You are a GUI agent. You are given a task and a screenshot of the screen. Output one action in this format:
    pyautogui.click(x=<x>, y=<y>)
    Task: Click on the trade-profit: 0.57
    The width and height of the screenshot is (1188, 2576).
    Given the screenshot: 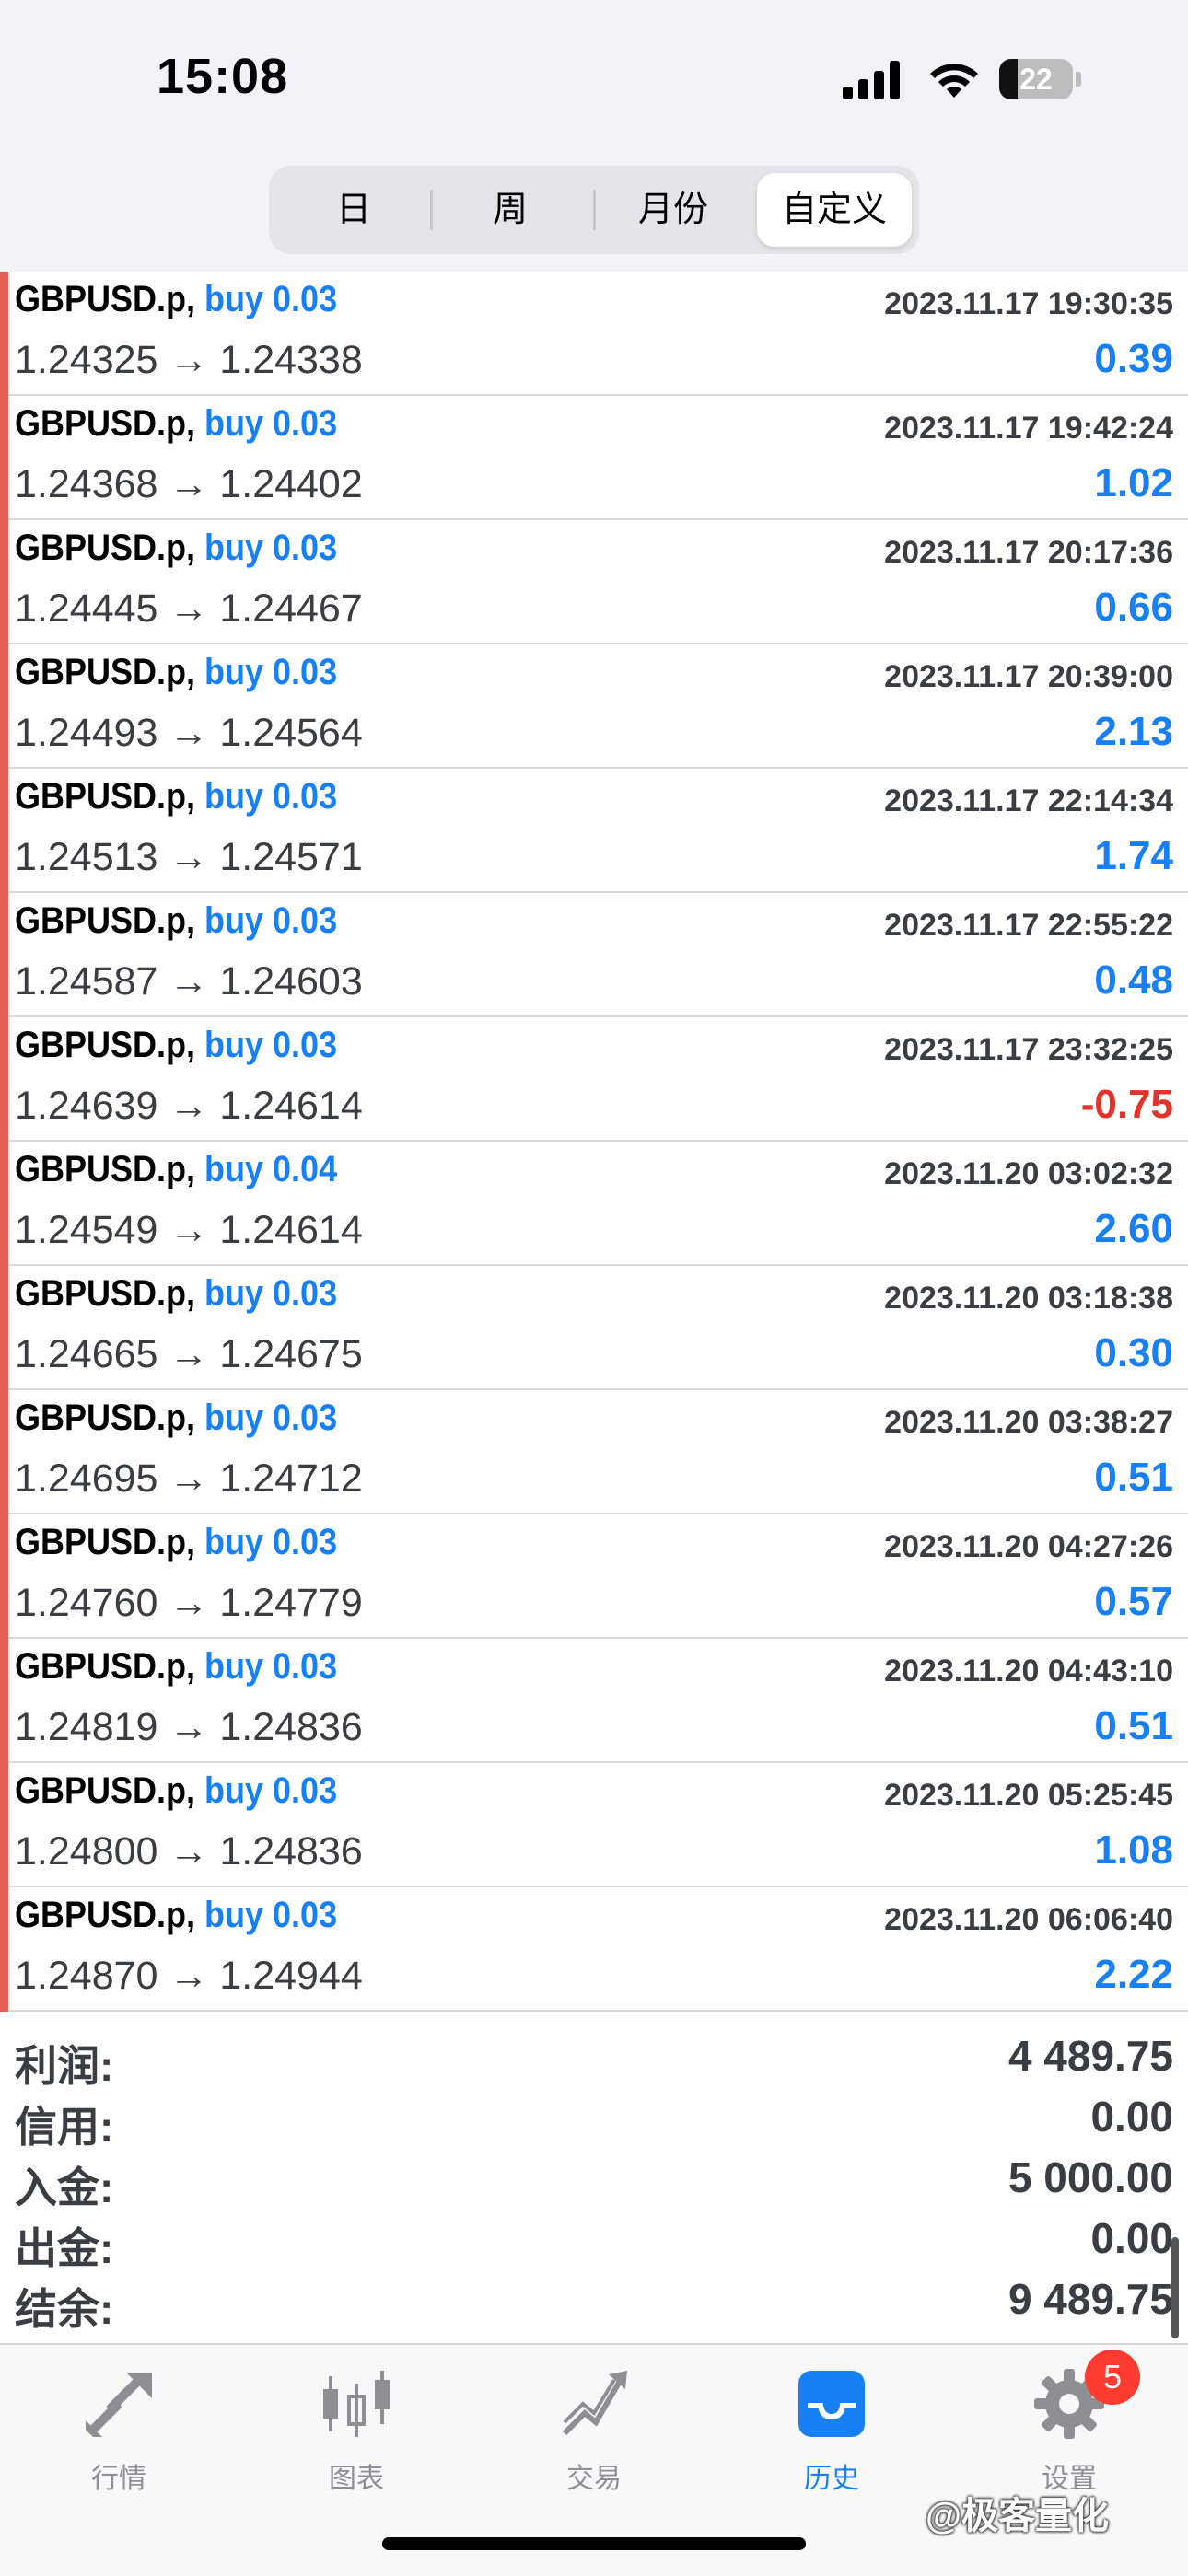 What is the action you would take?
    pyautogui.click(x=1133, y=1601)
    